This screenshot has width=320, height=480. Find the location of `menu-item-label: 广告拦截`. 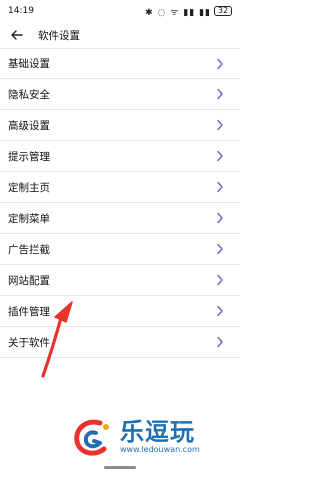

menu-item-label: 广告拦截 is located at coordinates (29, 249).